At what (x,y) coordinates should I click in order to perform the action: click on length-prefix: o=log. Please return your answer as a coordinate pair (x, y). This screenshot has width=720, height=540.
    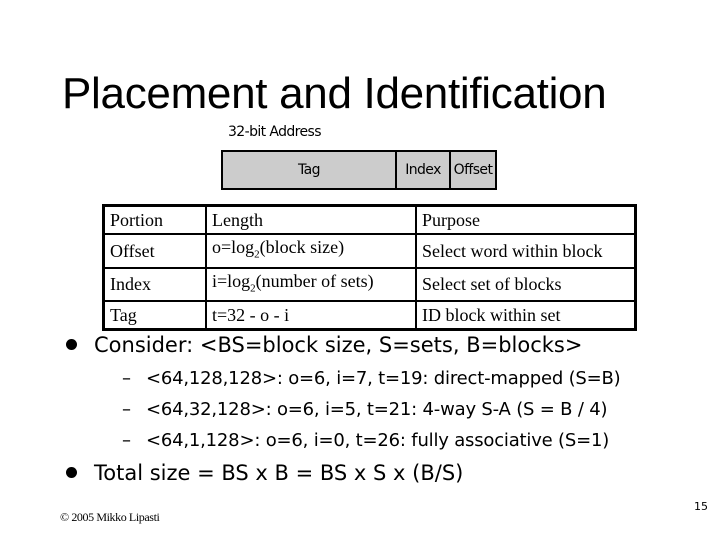
    Looking at the image, I should click on (233, 247).